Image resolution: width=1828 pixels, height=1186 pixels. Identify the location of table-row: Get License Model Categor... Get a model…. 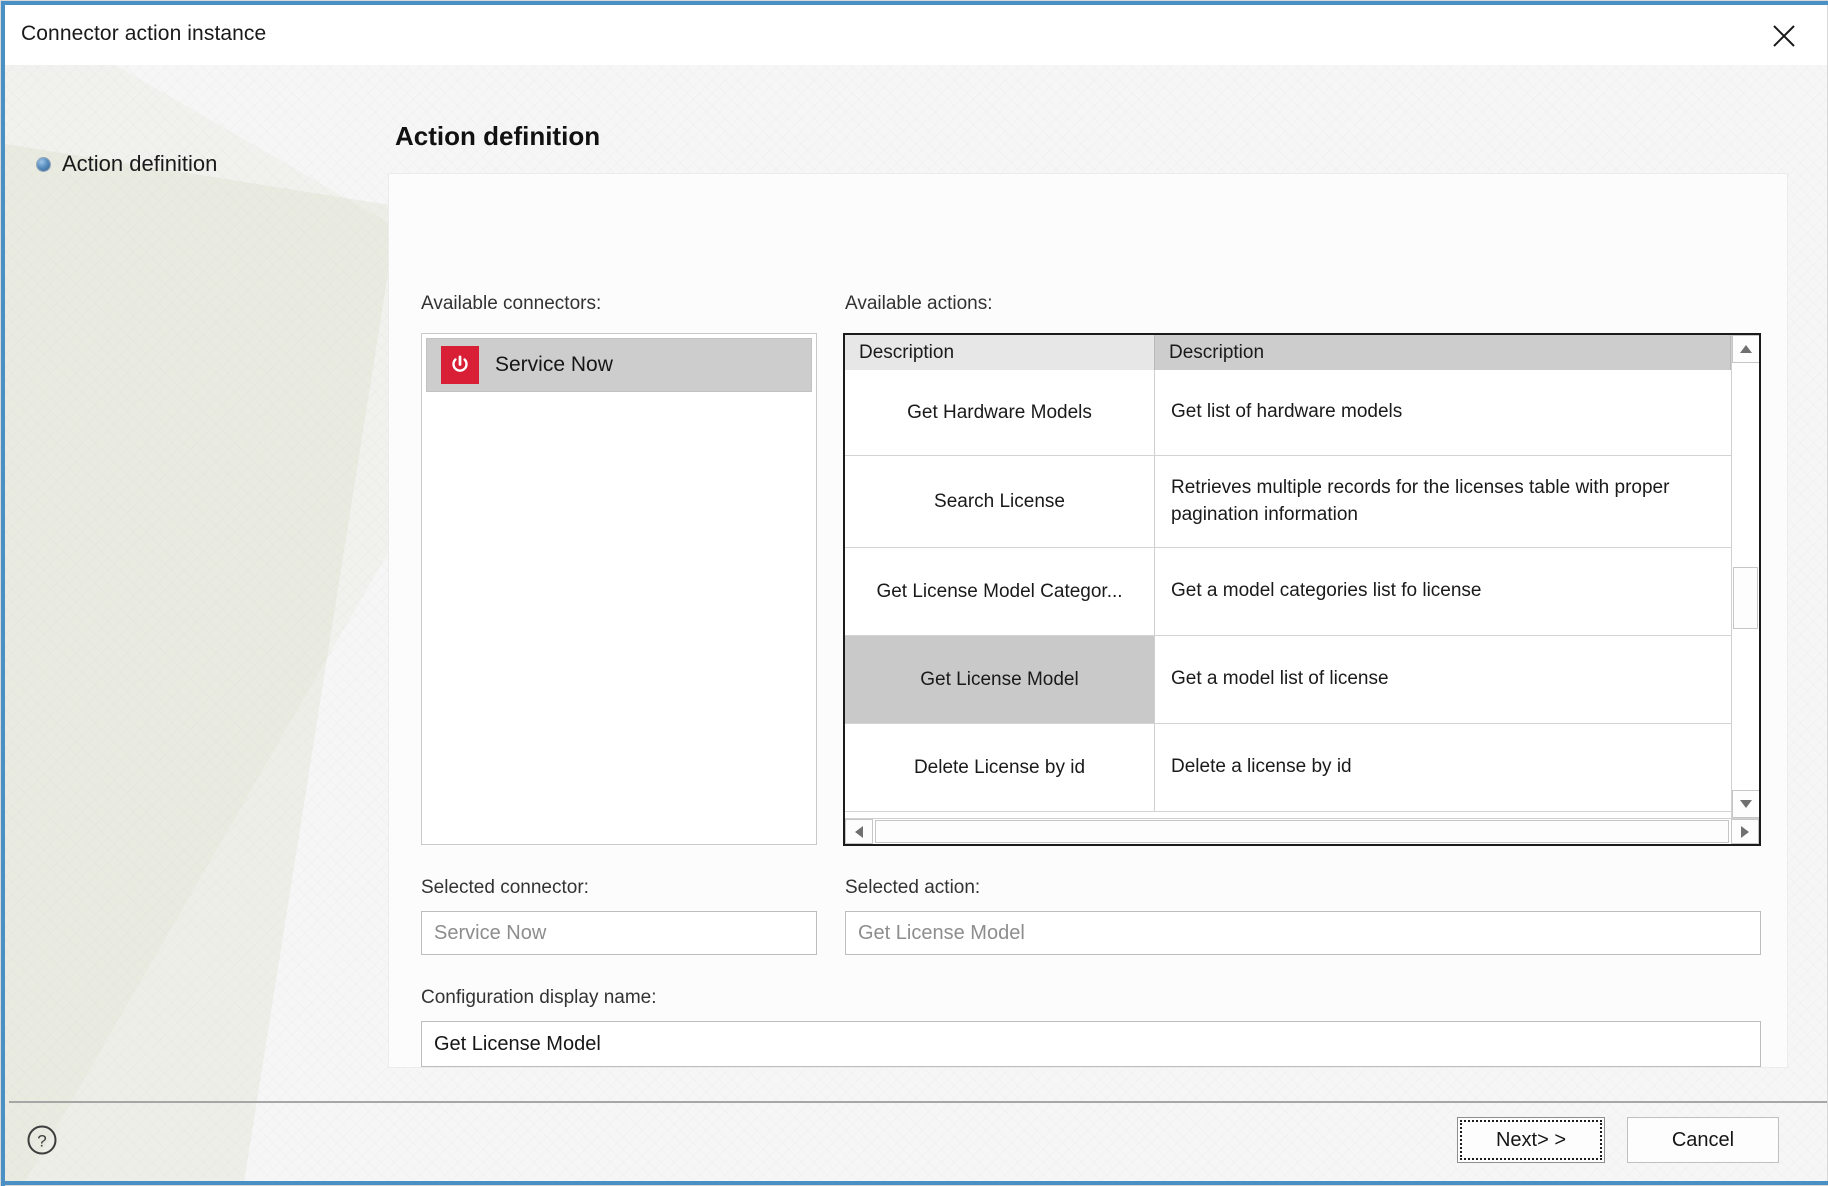
(1302, 592).